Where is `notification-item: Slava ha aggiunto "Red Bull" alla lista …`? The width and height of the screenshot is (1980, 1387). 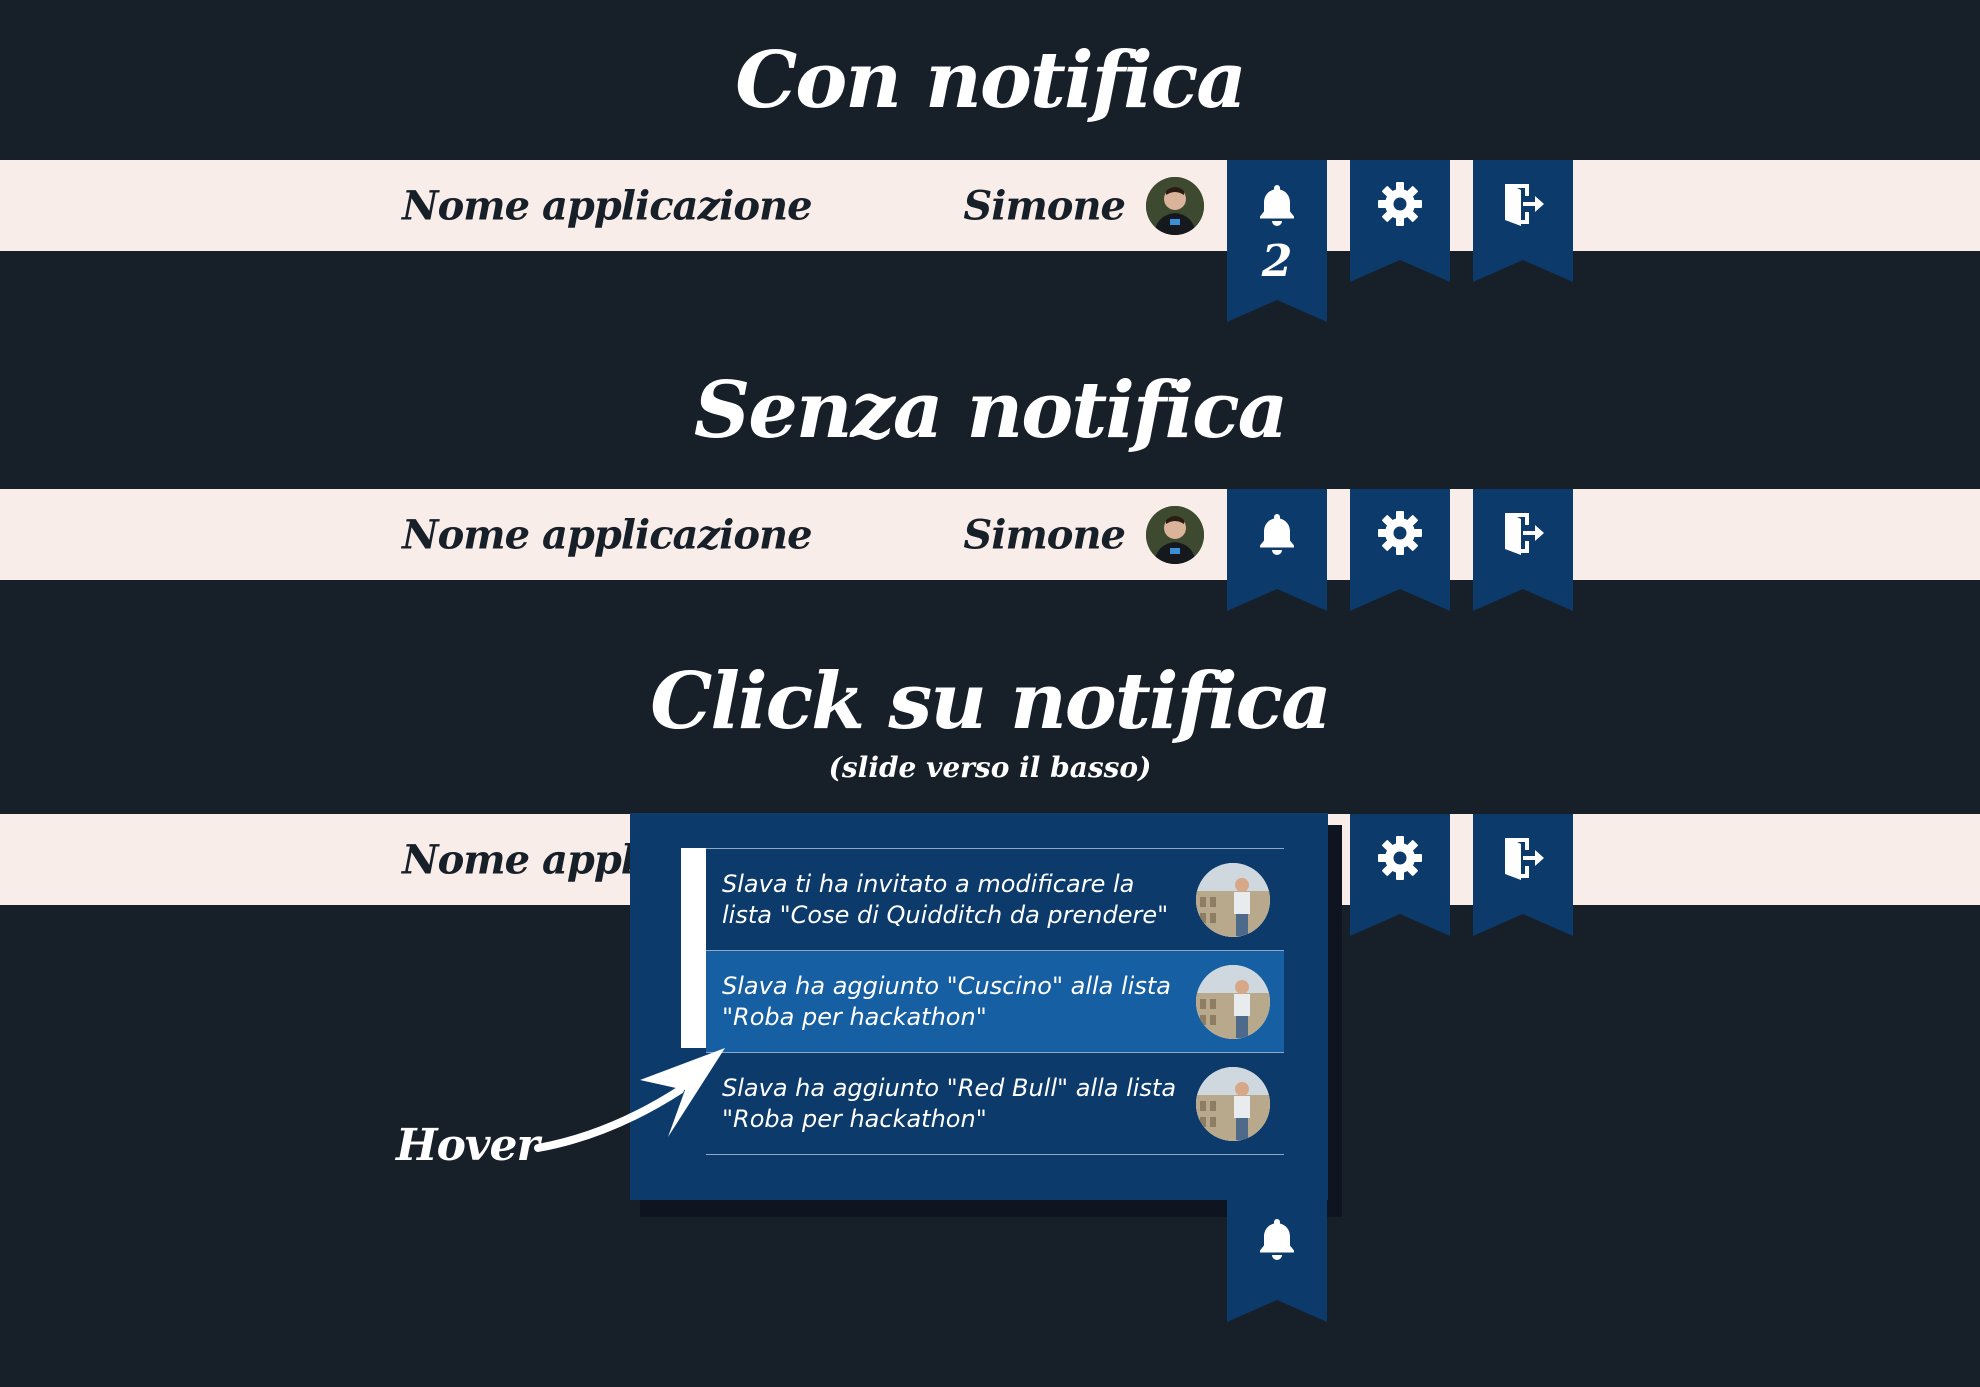
notification-item: Slava ha aggiunto "Red Bull" alla lista … is located at coordinates (995, 1104).